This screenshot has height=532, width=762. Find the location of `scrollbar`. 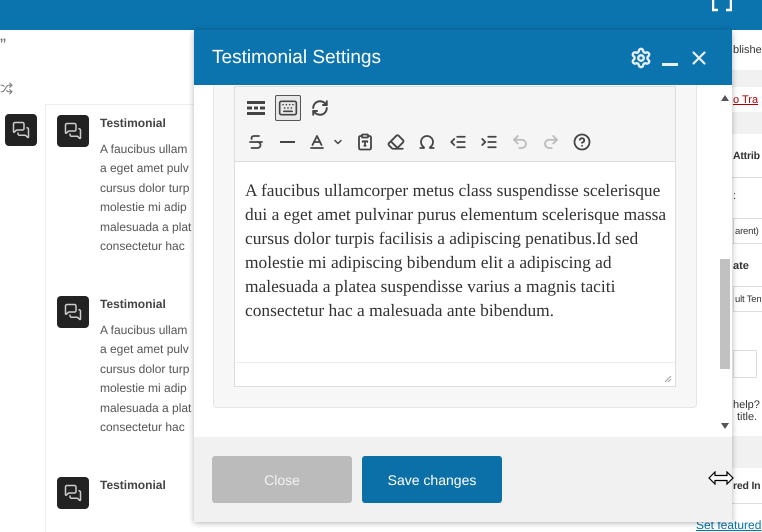

scrollbar is located at coordinates (724, 261).